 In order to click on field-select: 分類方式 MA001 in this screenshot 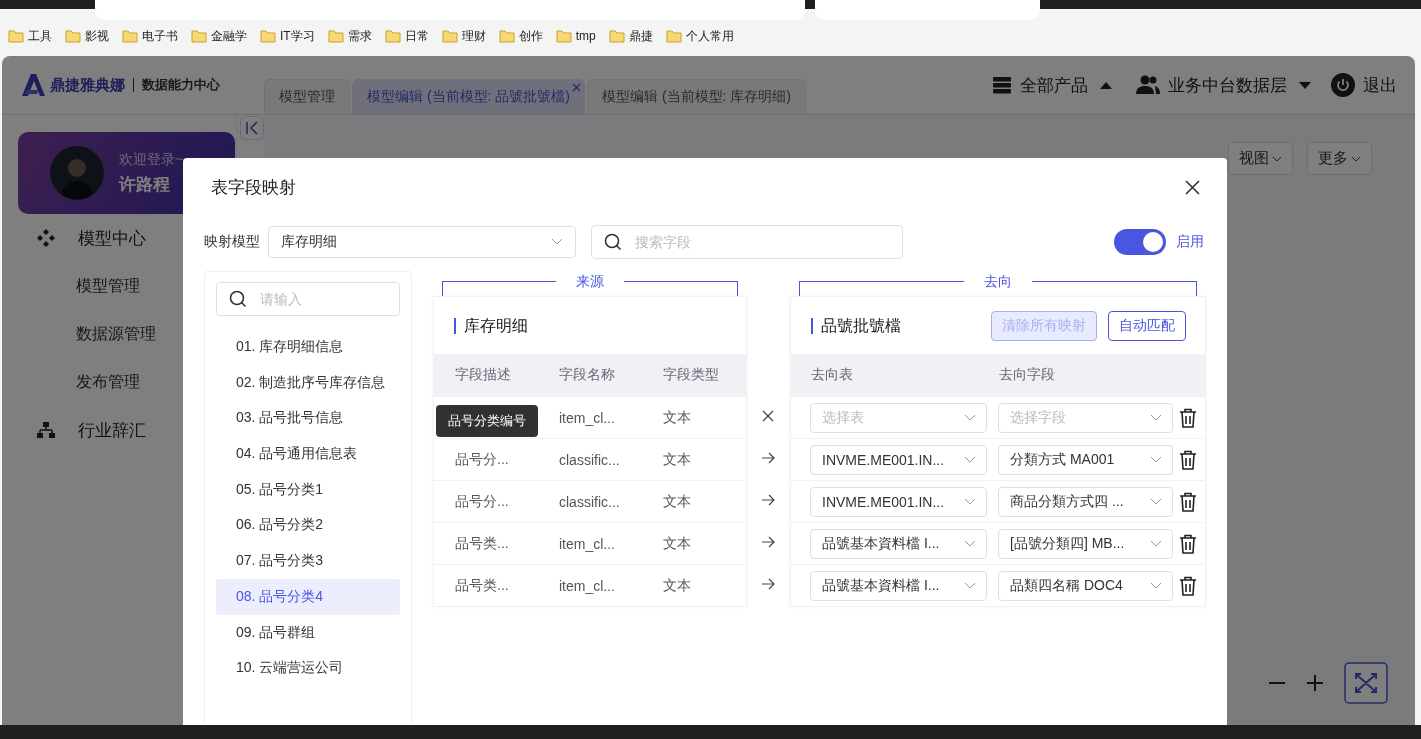, I will do `click(1085, 459)`.